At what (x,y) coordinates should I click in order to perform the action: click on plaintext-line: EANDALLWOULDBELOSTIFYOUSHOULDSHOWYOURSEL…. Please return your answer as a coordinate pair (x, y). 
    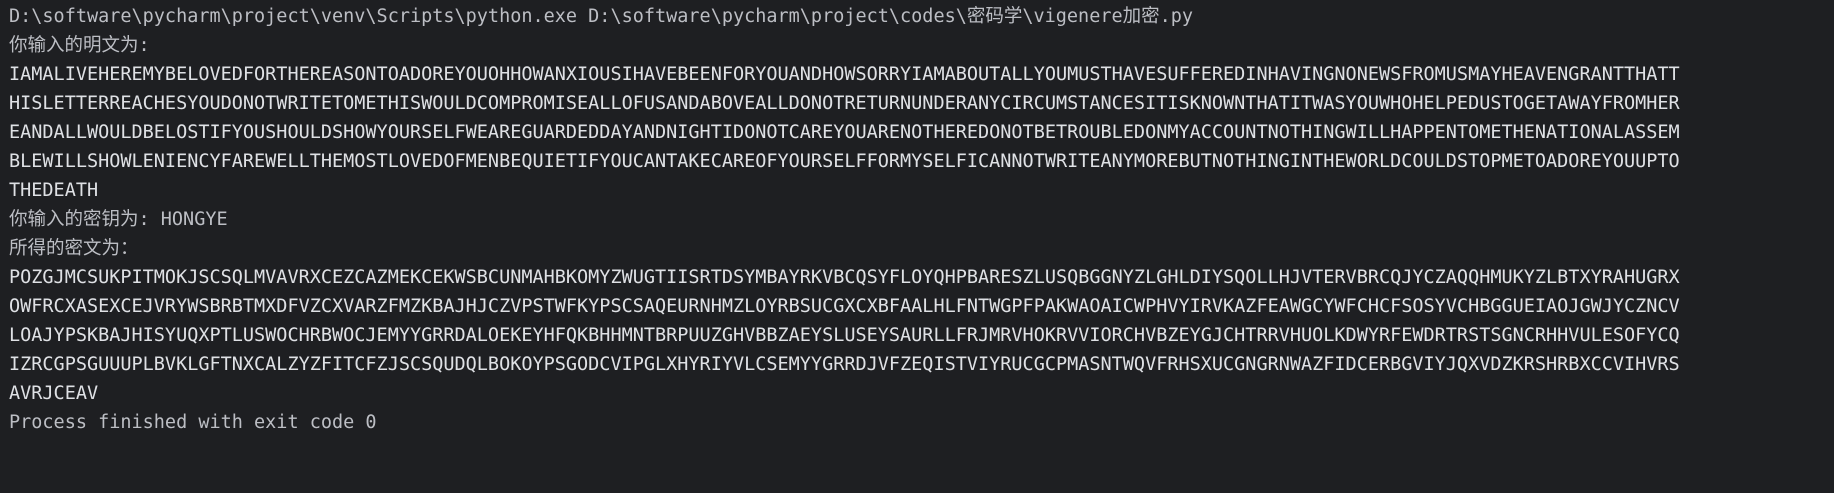
    Looking at the image, I should click on (844, 132).